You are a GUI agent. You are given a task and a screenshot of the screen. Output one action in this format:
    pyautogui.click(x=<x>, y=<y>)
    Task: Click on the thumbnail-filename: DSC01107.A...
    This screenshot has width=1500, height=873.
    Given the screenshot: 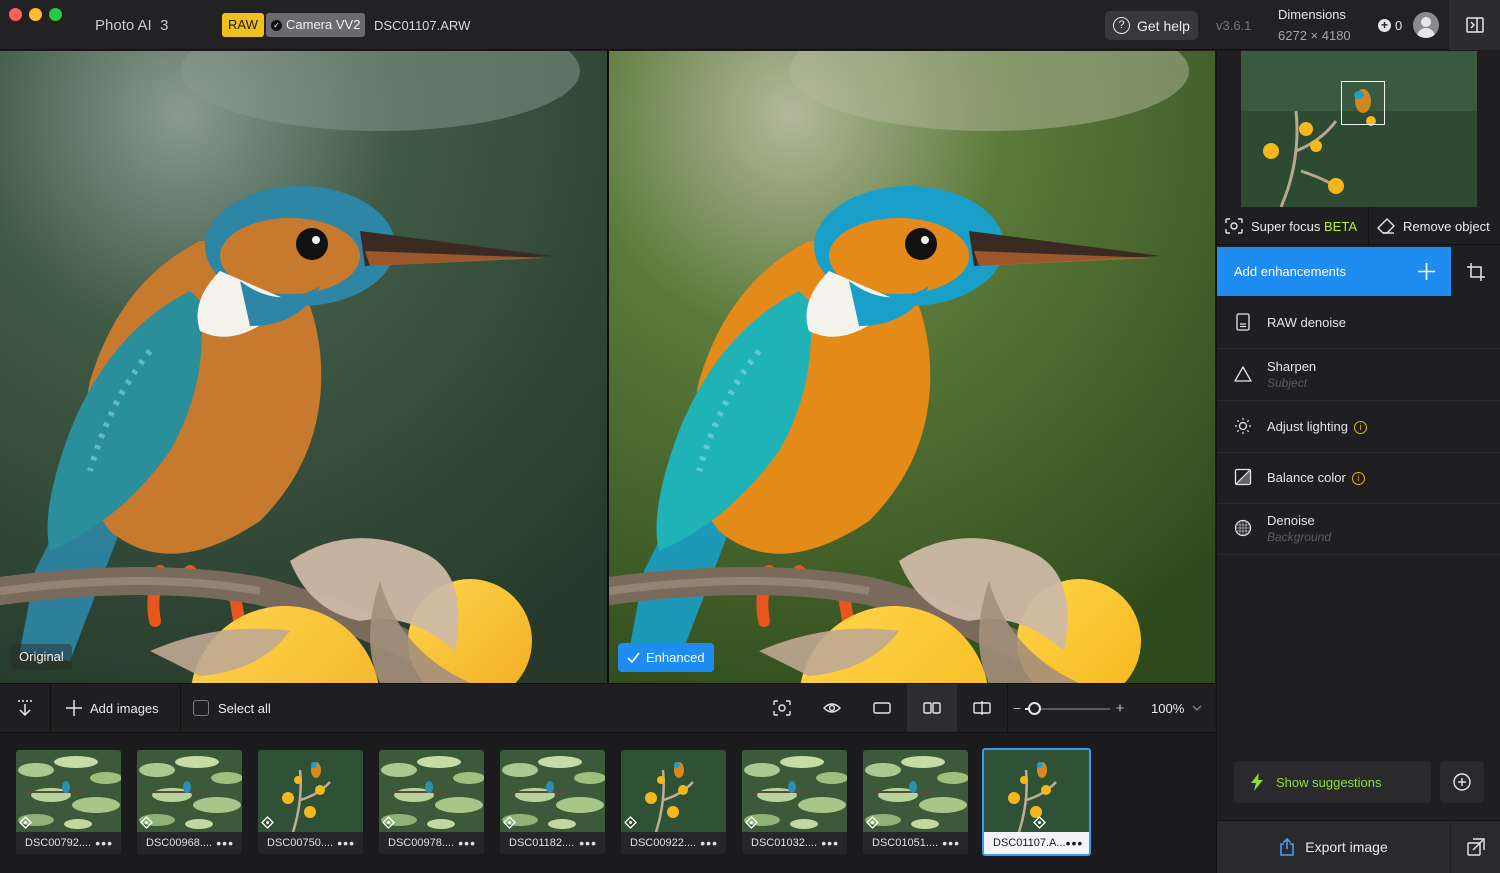 What is the action you would take?
    pyautogui.click(x=1029, y=843)
    